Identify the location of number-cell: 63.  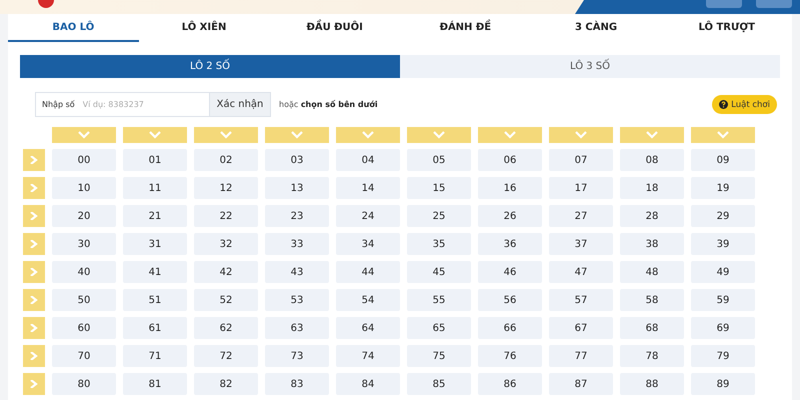
(297, 328).